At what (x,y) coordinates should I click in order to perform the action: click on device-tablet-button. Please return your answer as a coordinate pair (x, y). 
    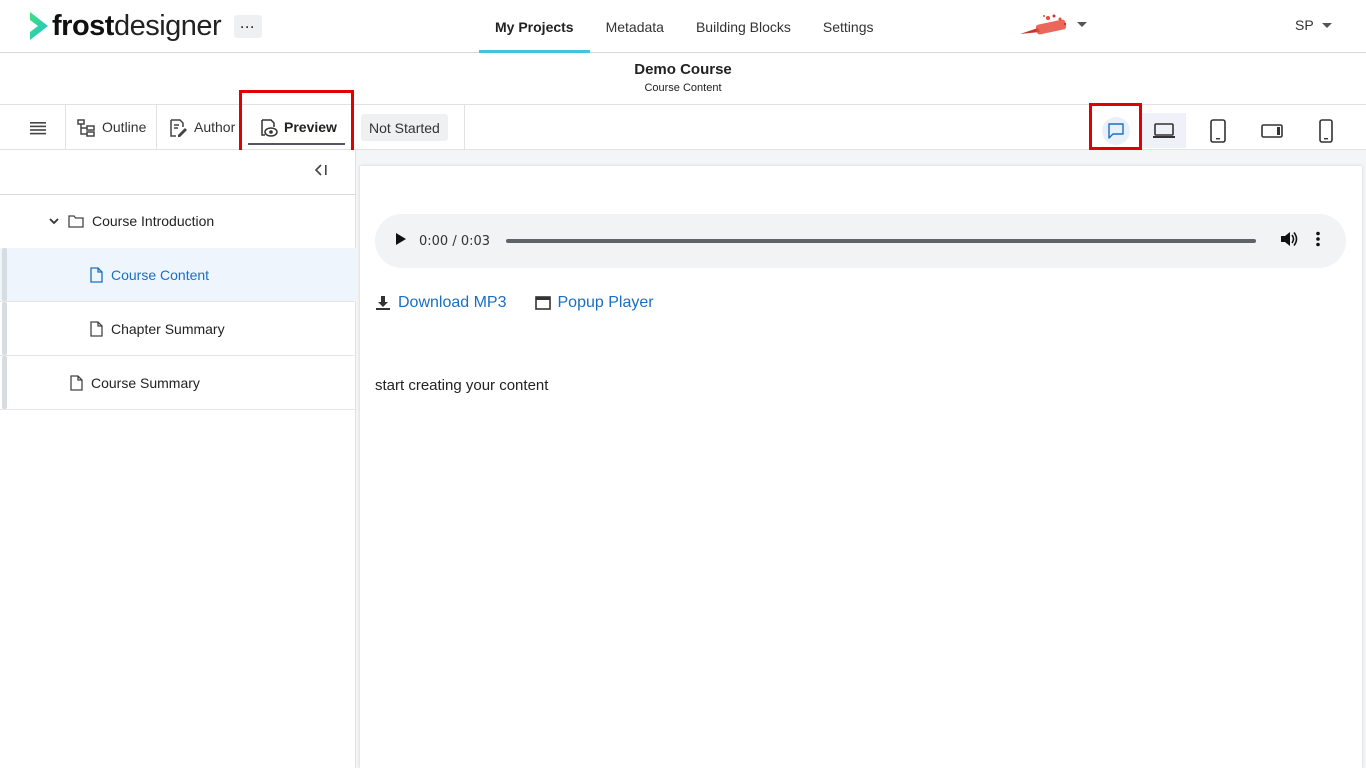
    Looking at the image, I should click on (1218, 130).